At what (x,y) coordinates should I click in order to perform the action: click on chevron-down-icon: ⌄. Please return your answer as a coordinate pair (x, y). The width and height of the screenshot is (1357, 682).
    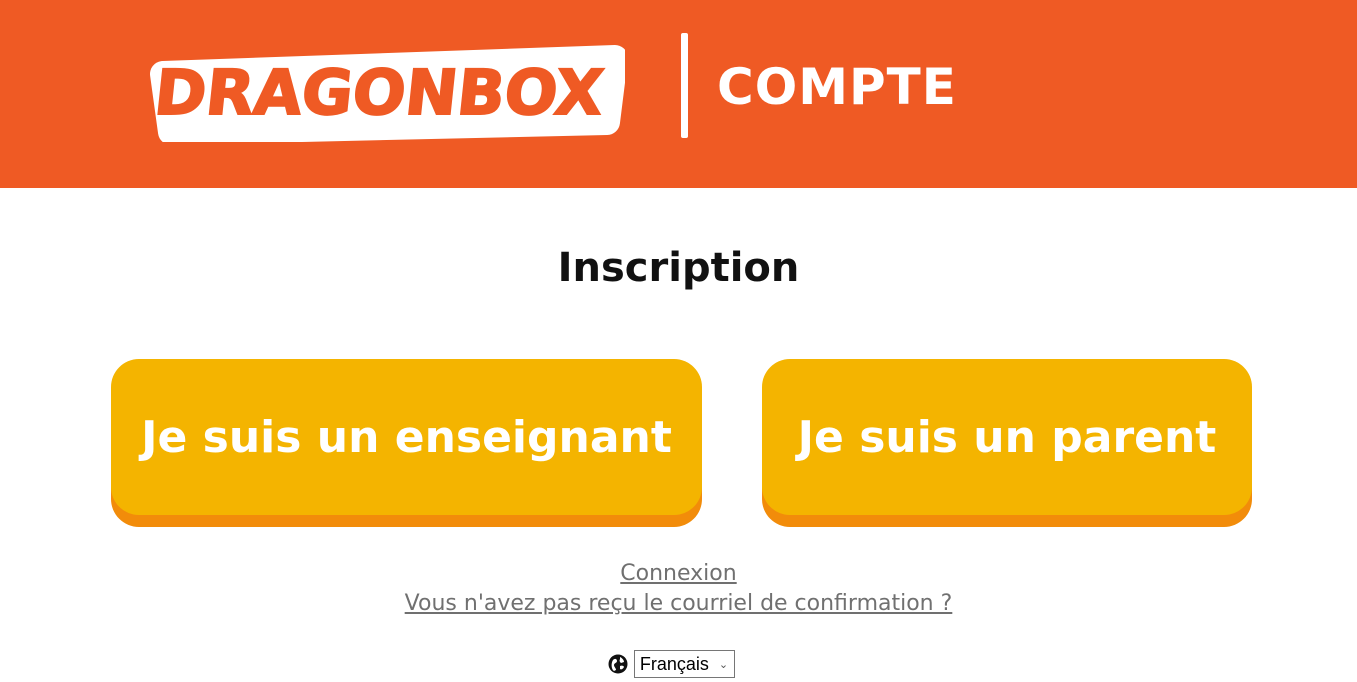
    Looking at the image, I should click on (723, 664).